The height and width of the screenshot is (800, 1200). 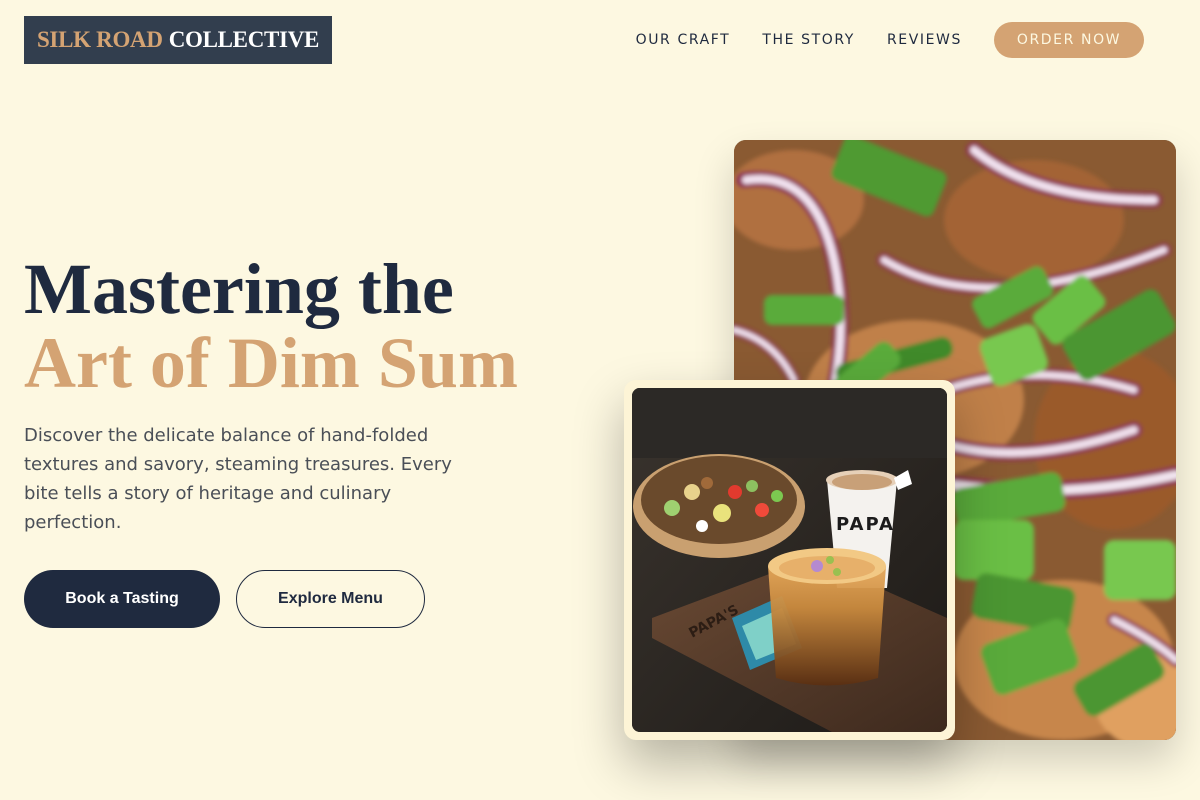 I want to click on hero-image-small: PAPA PAPA'S, so click(x=789, y=560).